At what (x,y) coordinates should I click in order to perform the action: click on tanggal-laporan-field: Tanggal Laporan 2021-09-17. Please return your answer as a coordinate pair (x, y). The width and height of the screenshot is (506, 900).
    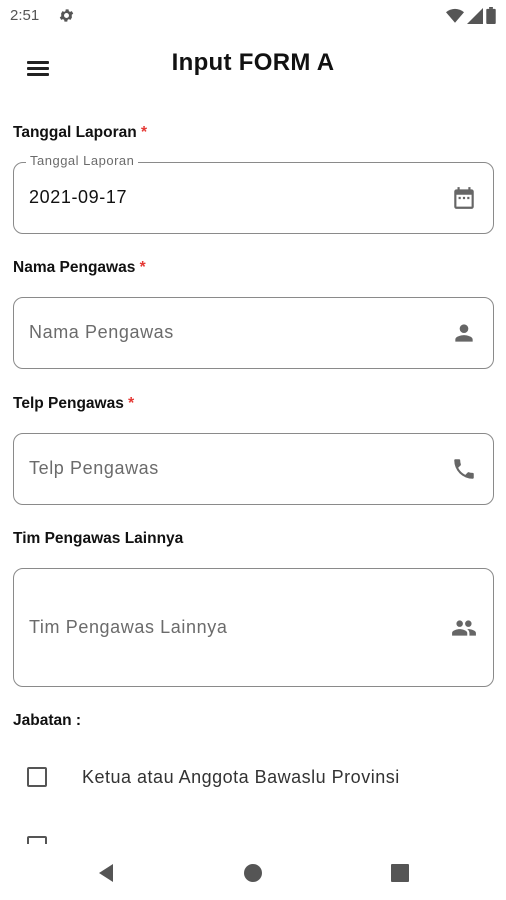
    Looking at the image, I should click on (253, 193).